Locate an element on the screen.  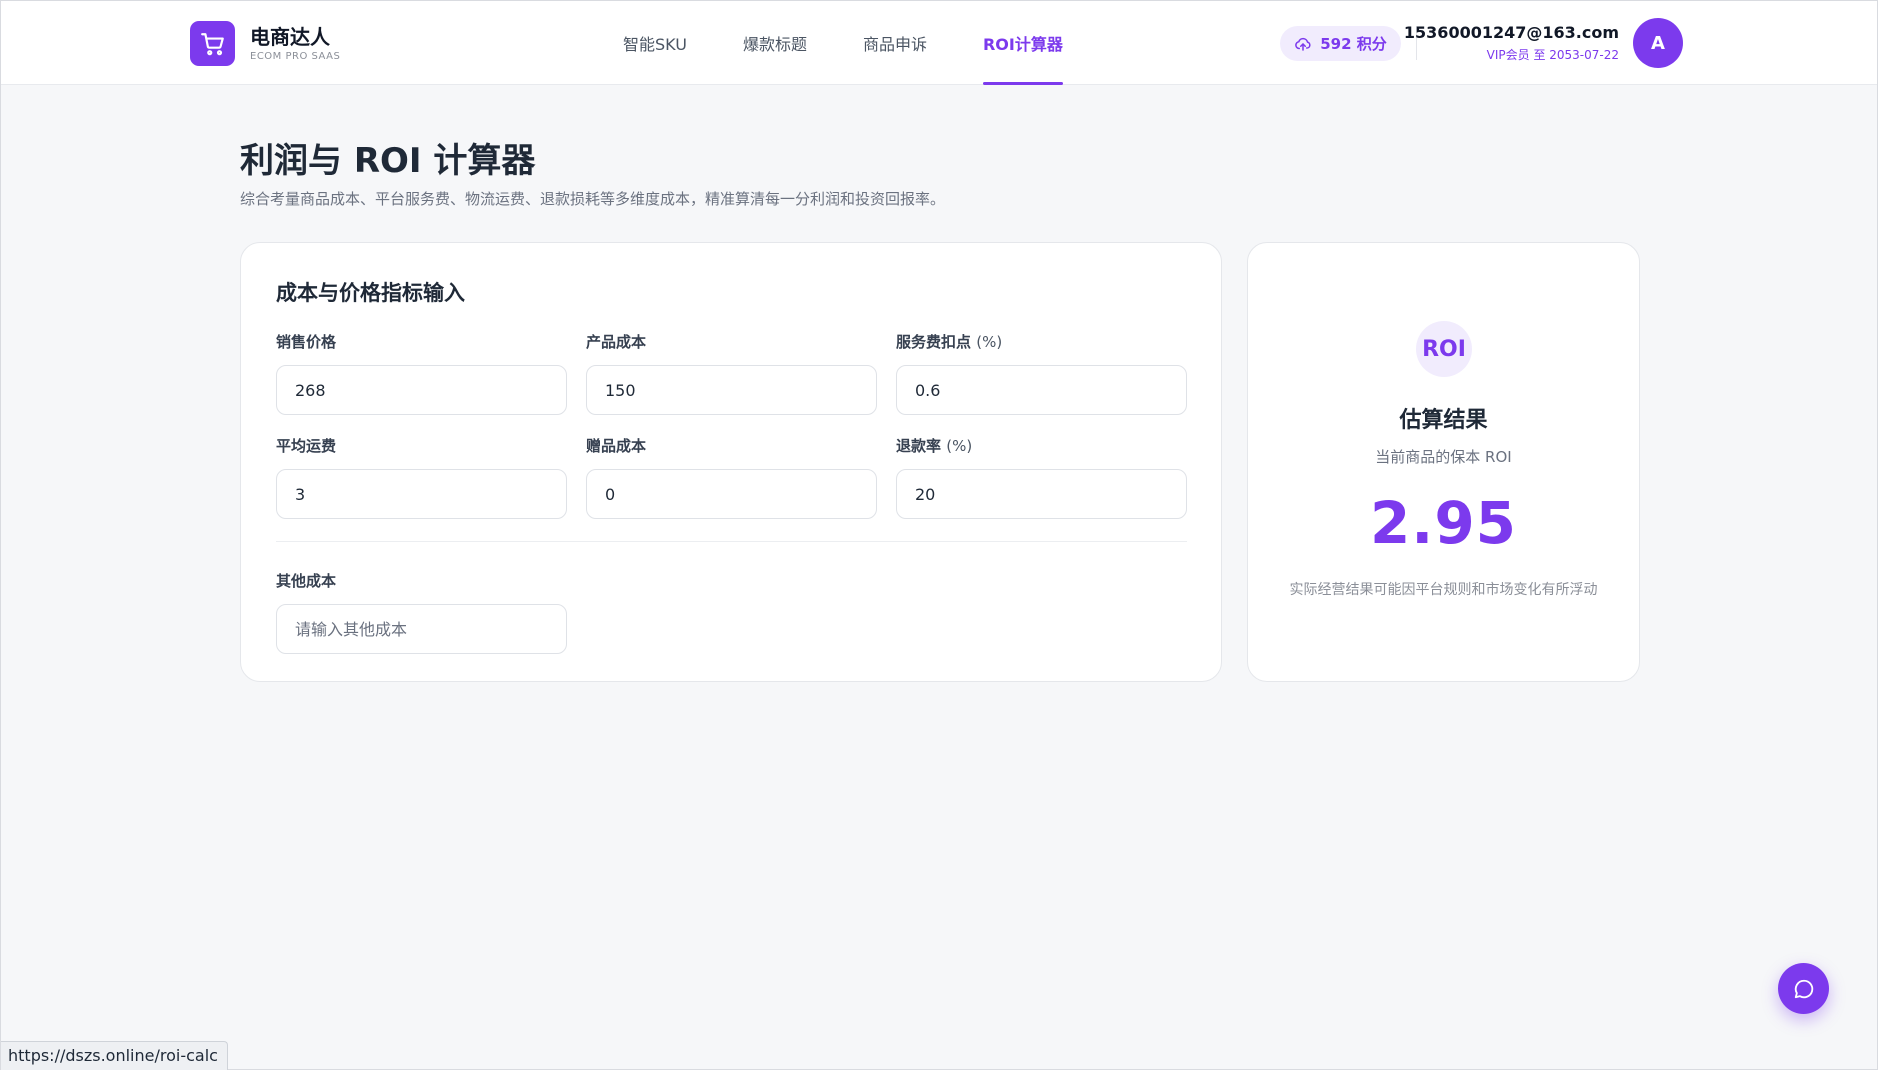
brand-subtitle: ECOM PRO SAAS is located at coordinates (295, 56).